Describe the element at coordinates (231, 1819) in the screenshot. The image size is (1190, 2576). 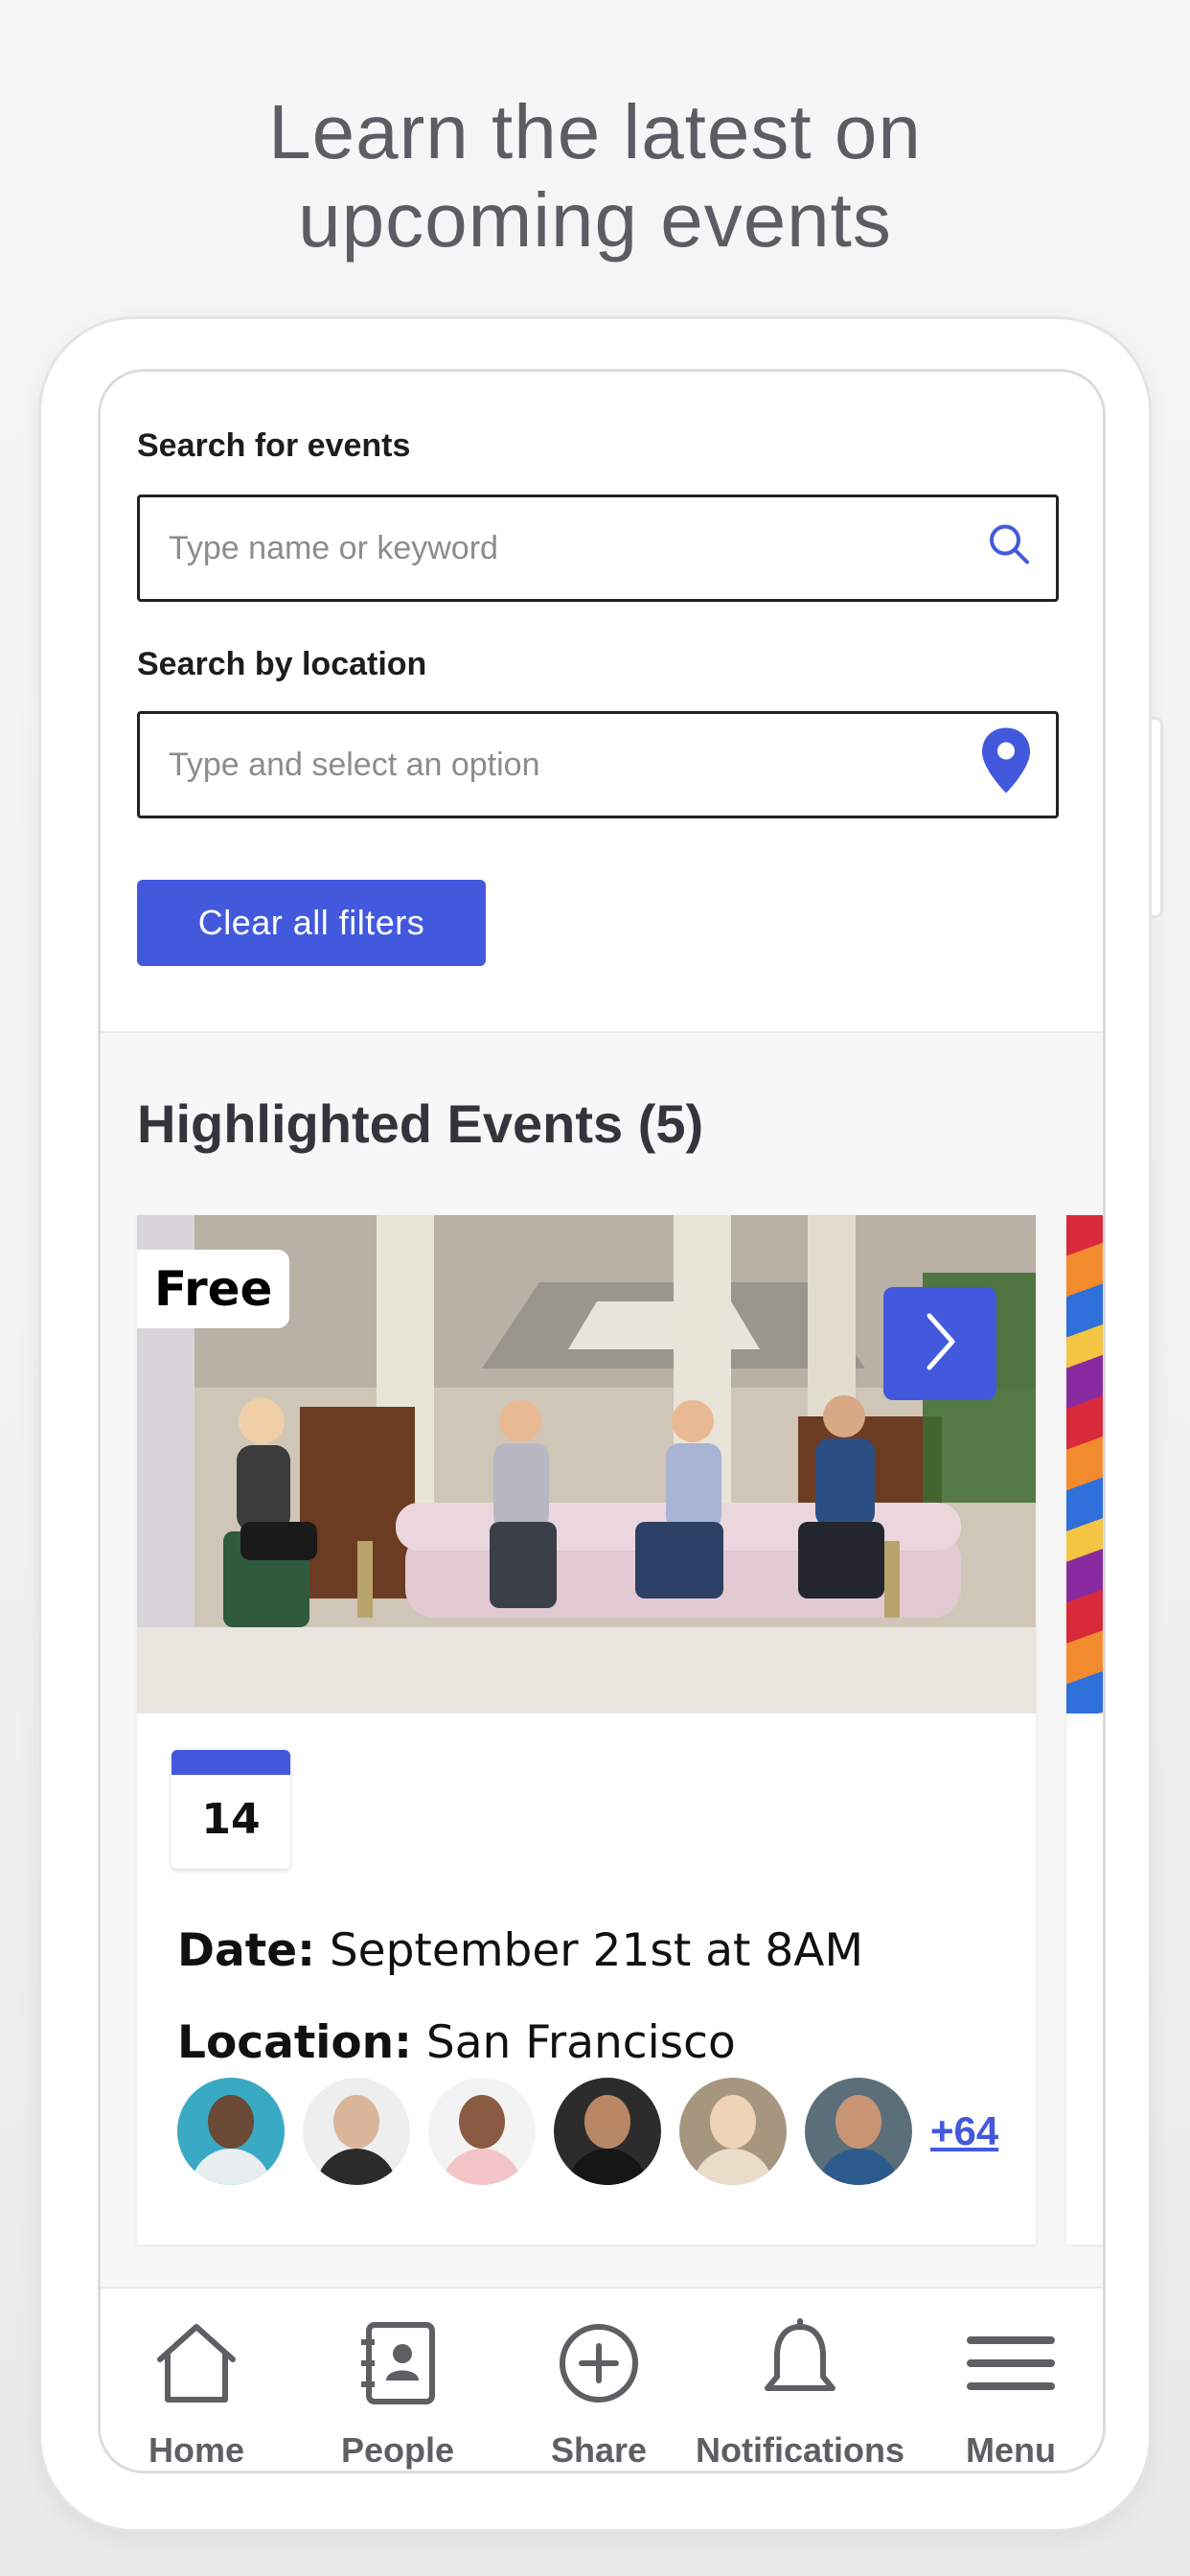
I see `calendar-day: 14` at that location.